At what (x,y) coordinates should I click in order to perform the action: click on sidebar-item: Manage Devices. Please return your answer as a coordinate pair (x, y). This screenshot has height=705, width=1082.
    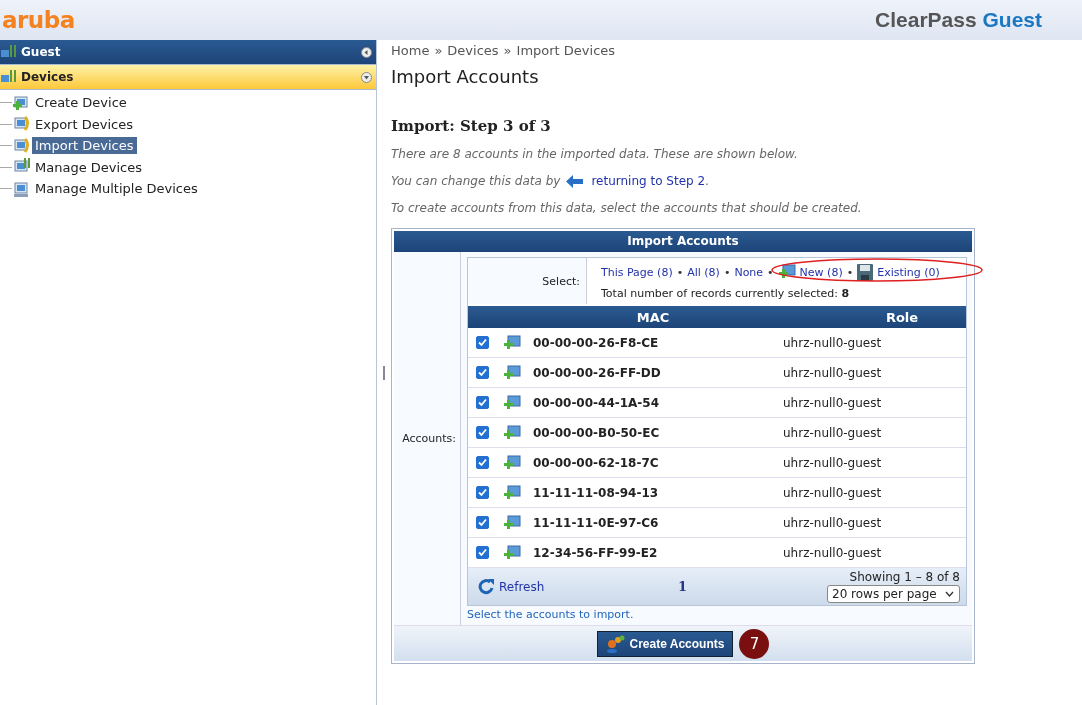
    Looking at the image, I should click on (88, 167).